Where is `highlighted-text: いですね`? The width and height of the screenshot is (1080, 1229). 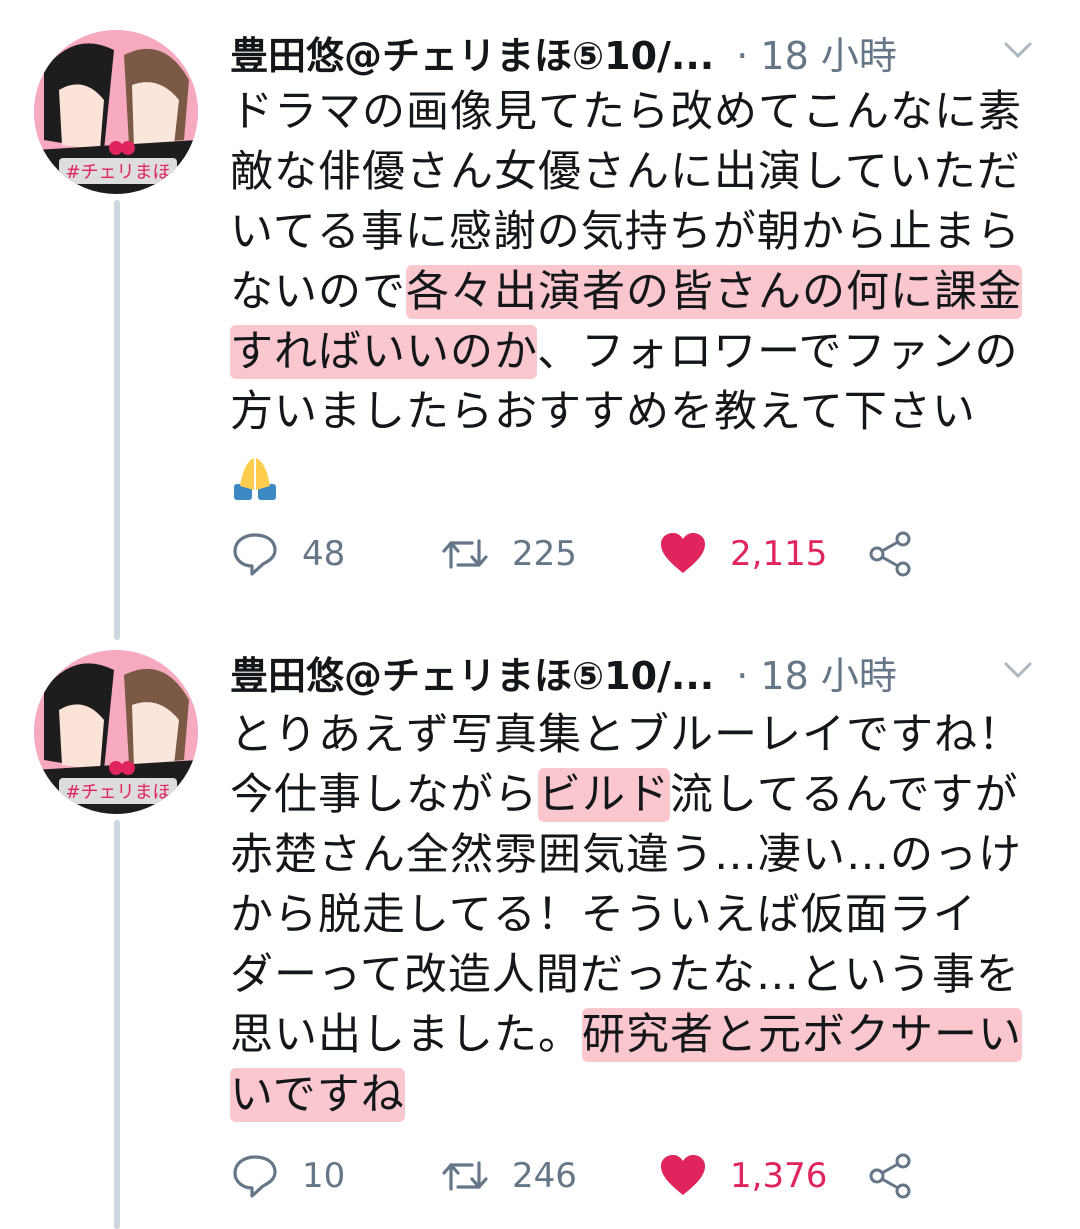
highlighted-text: いですね is located at coordinates (317, 1095).